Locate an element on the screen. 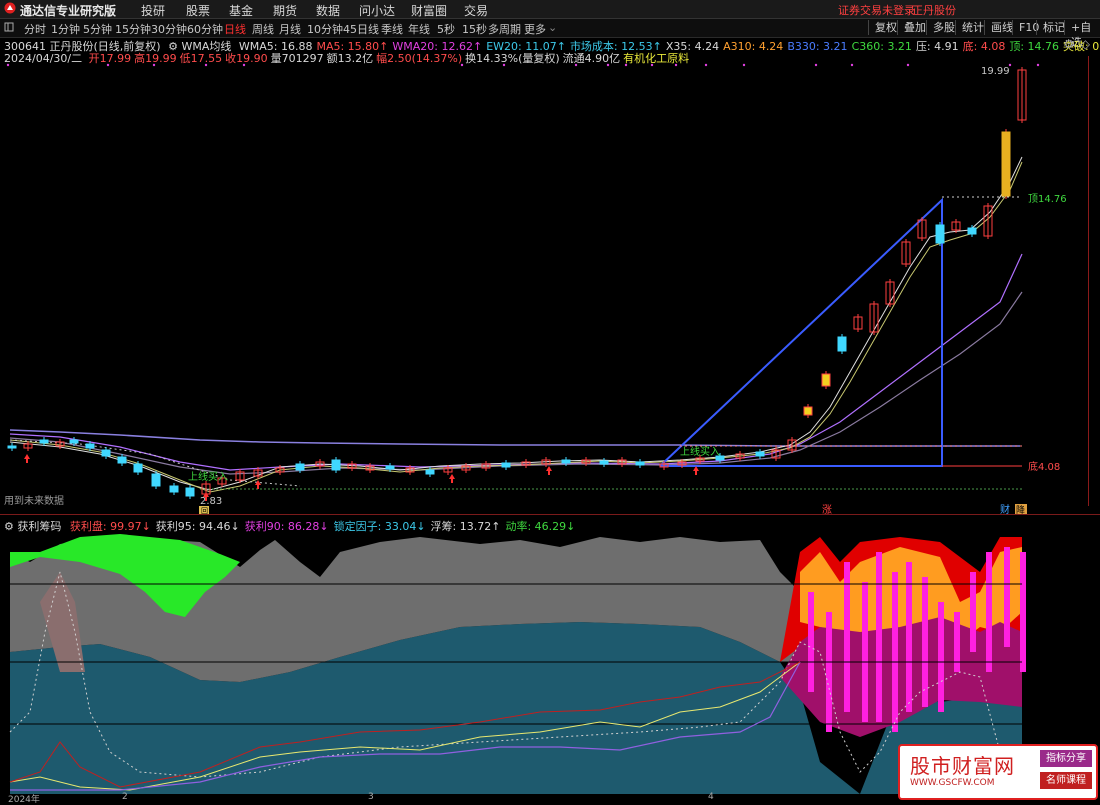 Image resolution: width=1100 pixels, height=805 pixels. collapse-icon is located at coordinates (9, 27).